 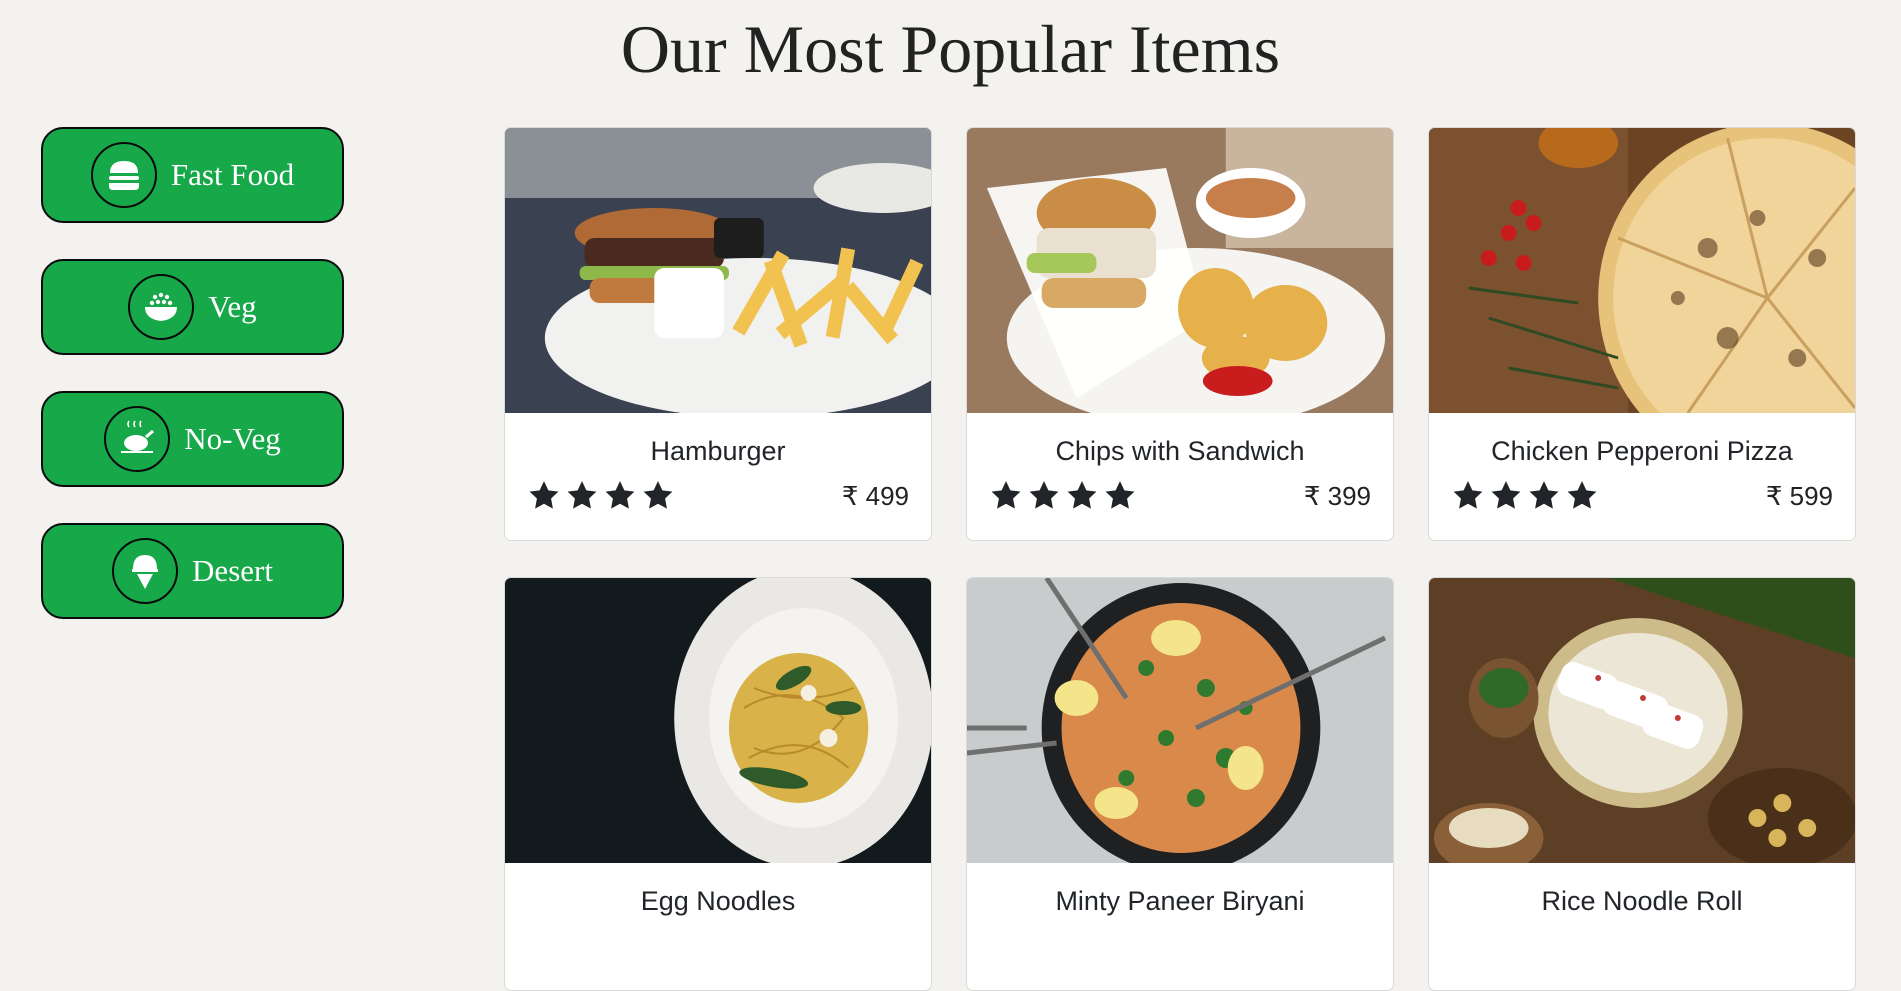 What do you see at coordinates (1642, 720) in the screenshot?
I see `rice-noodle-roll-photo` at bounding box center [1642, 720].